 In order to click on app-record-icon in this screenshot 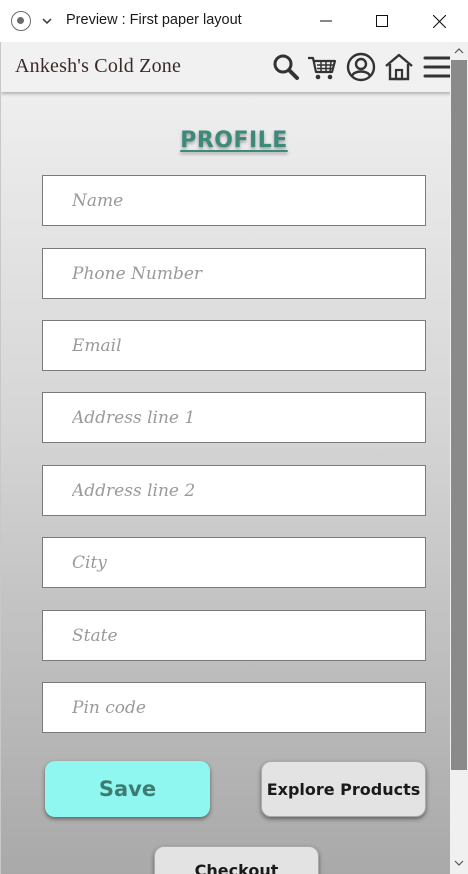, I will do `click(21, 21)`.